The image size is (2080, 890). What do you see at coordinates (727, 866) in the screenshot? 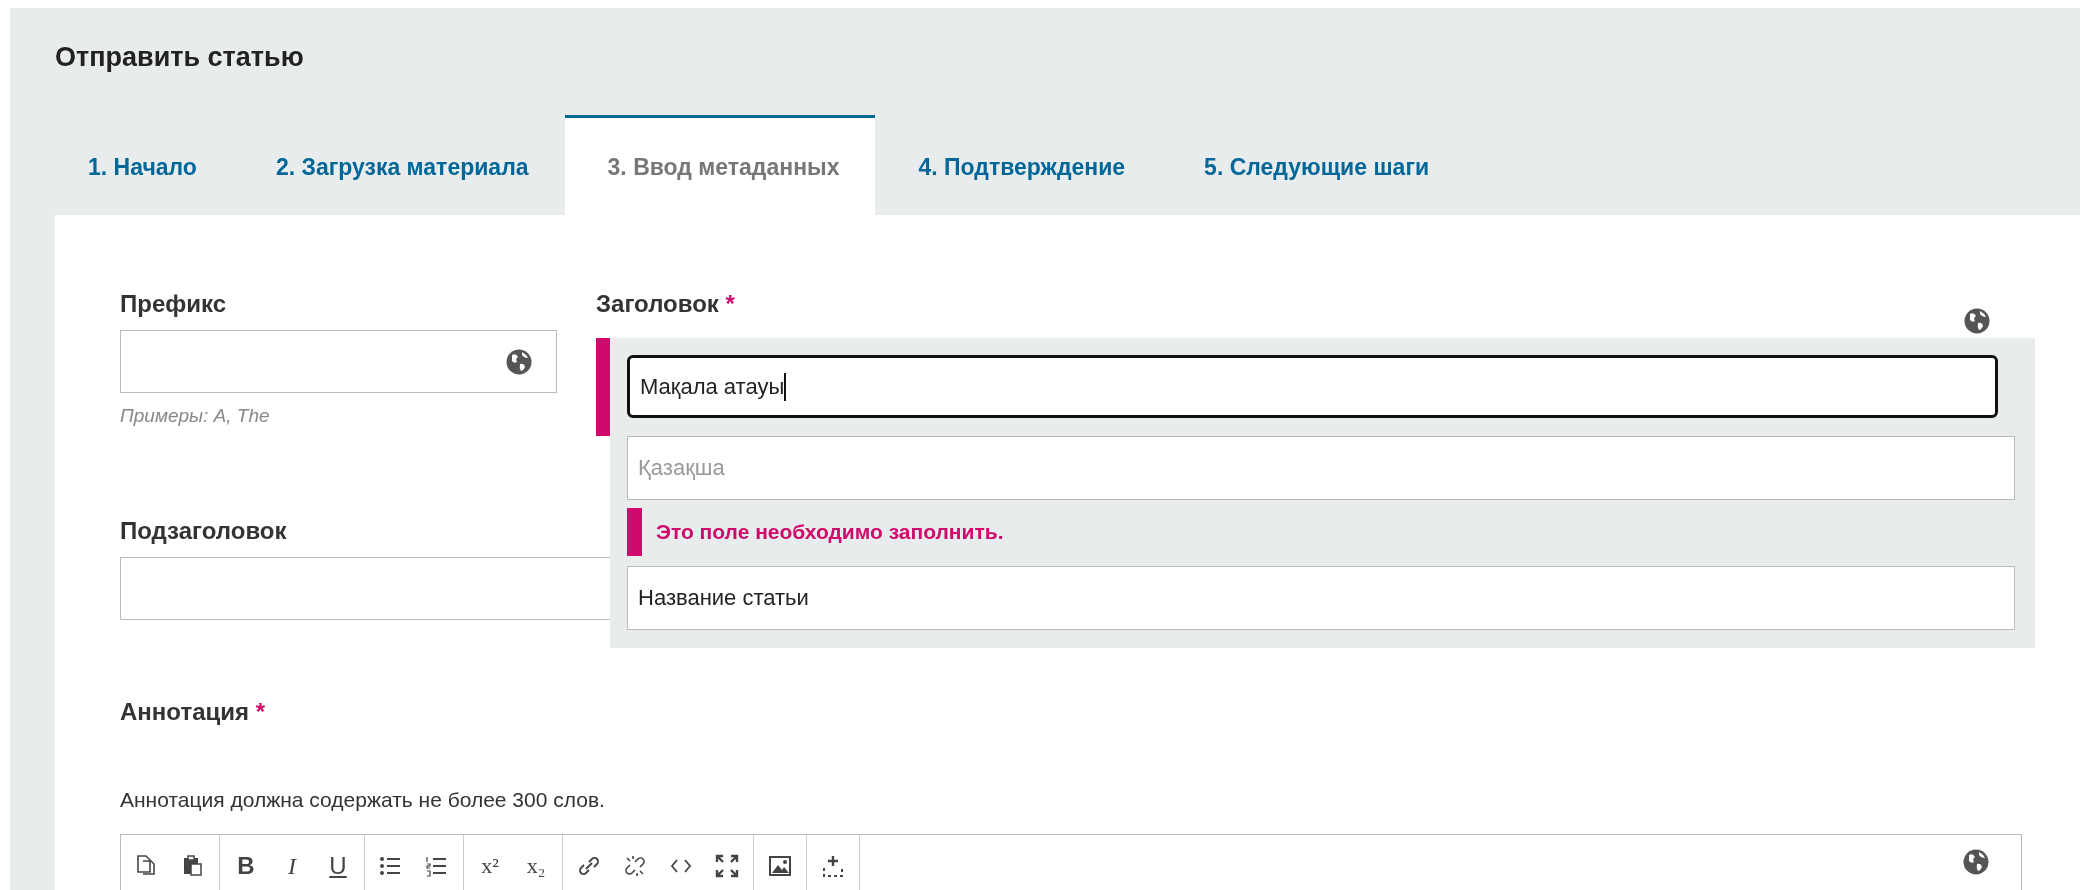
I see `fullscreen-icon` at bounding box center [727, 866].